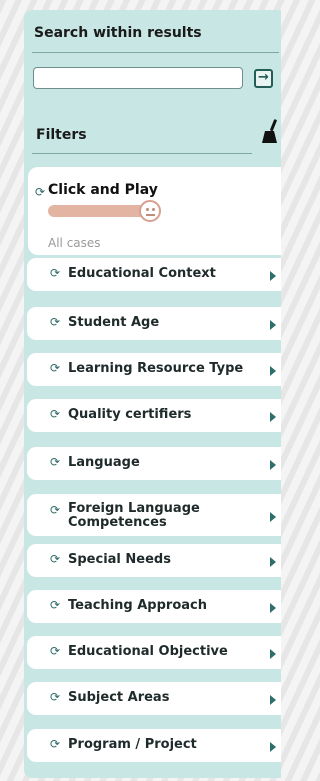 The width and height of the screenshot is (320, 781). Describe the element at coordinates (61, 135) in the screenshot. I see `filters-title: Filters` at that location.